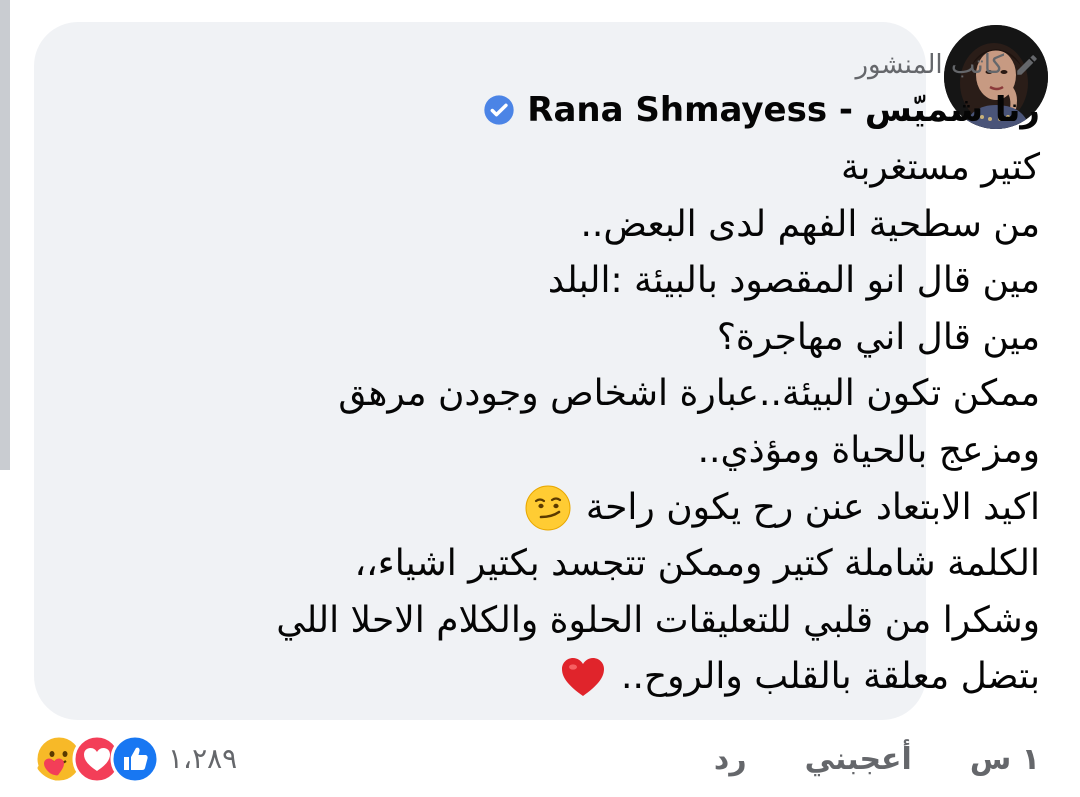 The image size is (1080, 797). I want to click on reactions-summary: ١،٢٨٩, so click(133, 759).